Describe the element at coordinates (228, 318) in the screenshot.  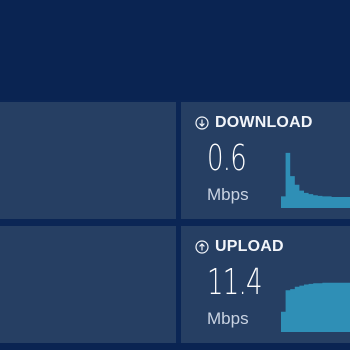
I see `upload-unit: Mbps` at that location.